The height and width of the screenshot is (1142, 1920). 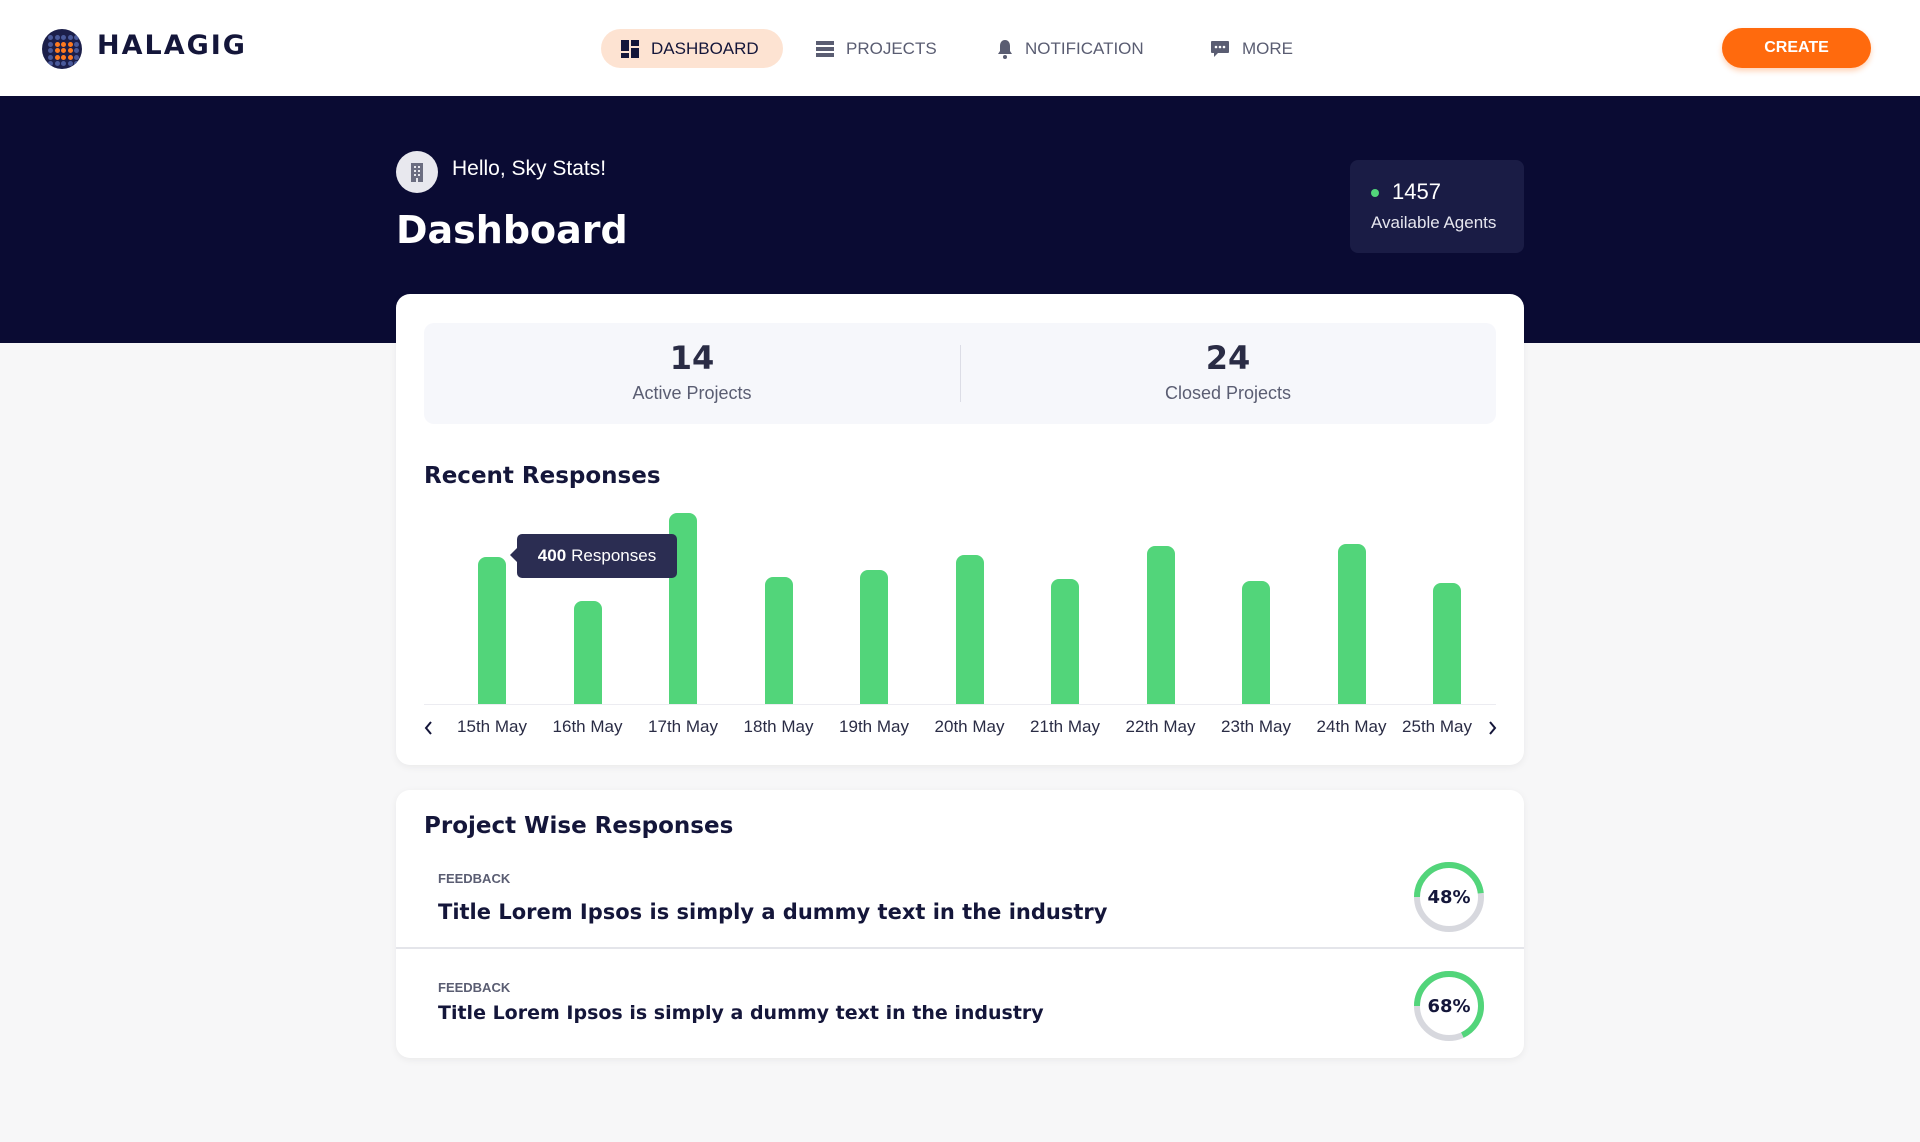 I want to click on bar-tooltip: 400 Responses, so click(x=593, y=556).